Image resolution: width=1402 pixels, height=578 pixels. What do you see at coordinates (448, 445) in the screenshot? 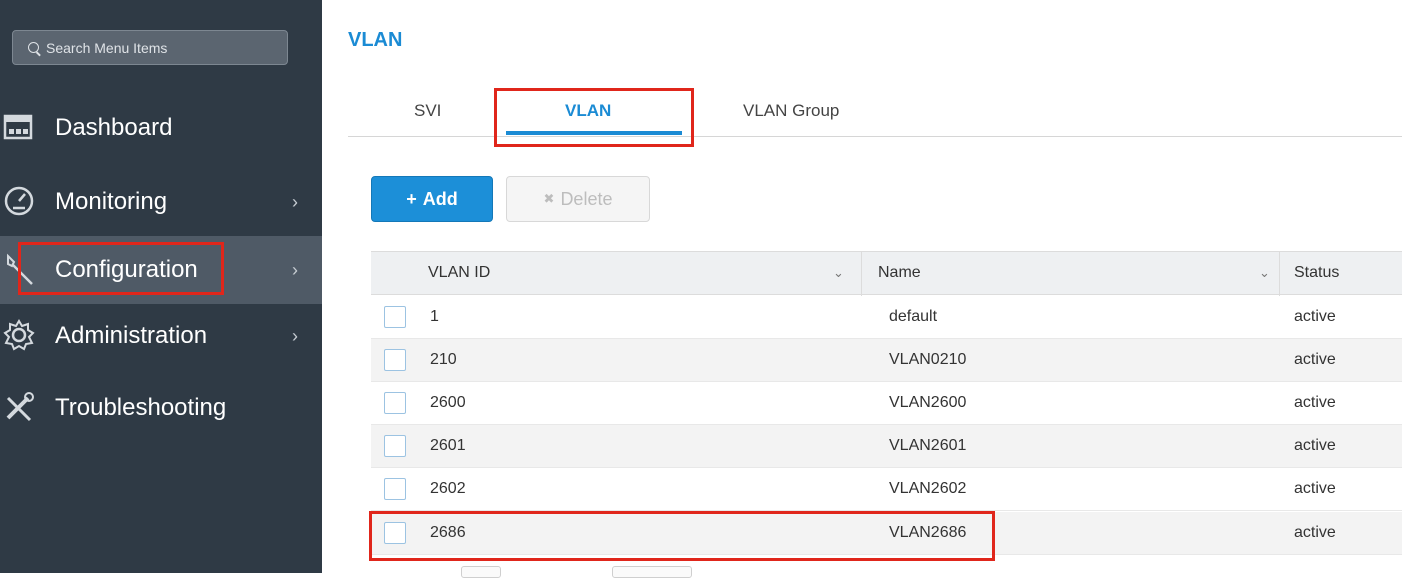
I see `cell-vlan-id: 2601` at bounding box center [448, 445].